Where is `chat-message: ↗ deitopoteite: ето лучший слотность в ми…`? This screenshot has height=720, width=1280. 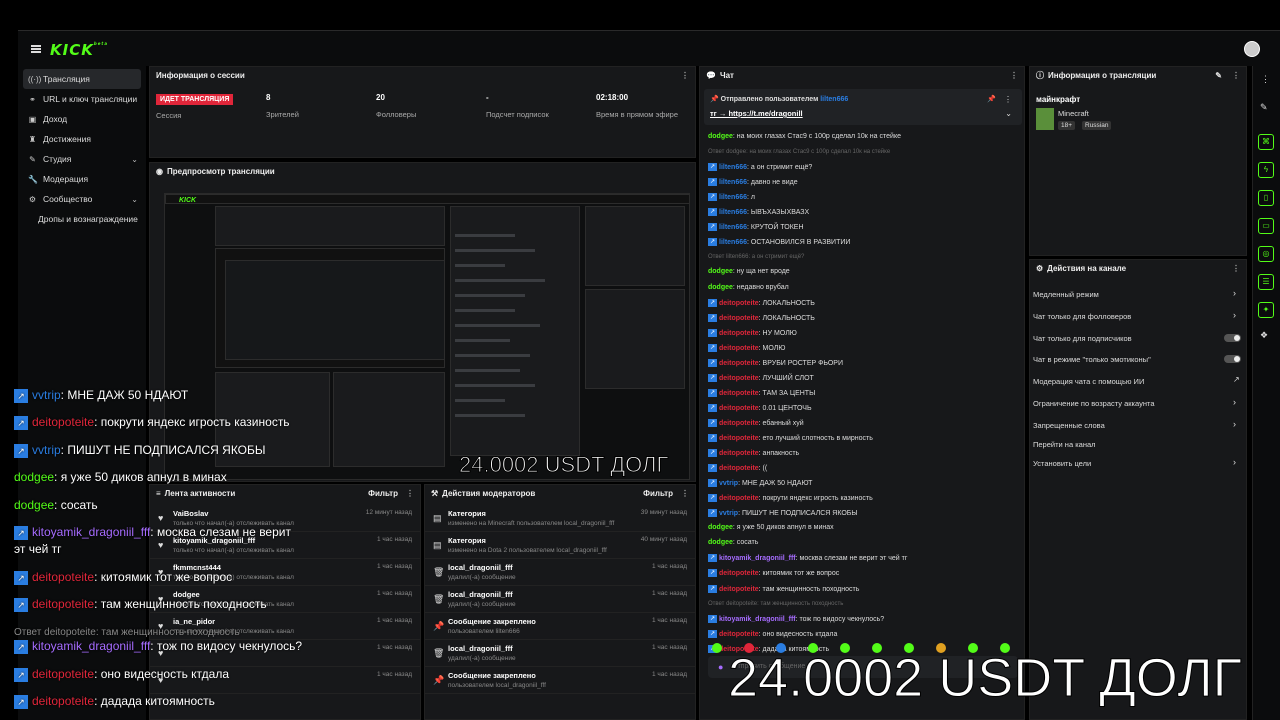 chat-message: ↗ deitopoteite: ето лучший слотность в ми… is located at coordinates (790, 438).